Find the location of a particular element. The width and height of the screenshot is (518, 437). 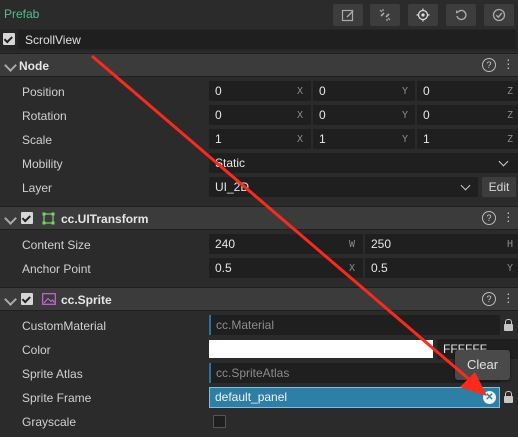

section-sprite-header: cc.Sprite ? · · · is located at coordinates (259, 298).